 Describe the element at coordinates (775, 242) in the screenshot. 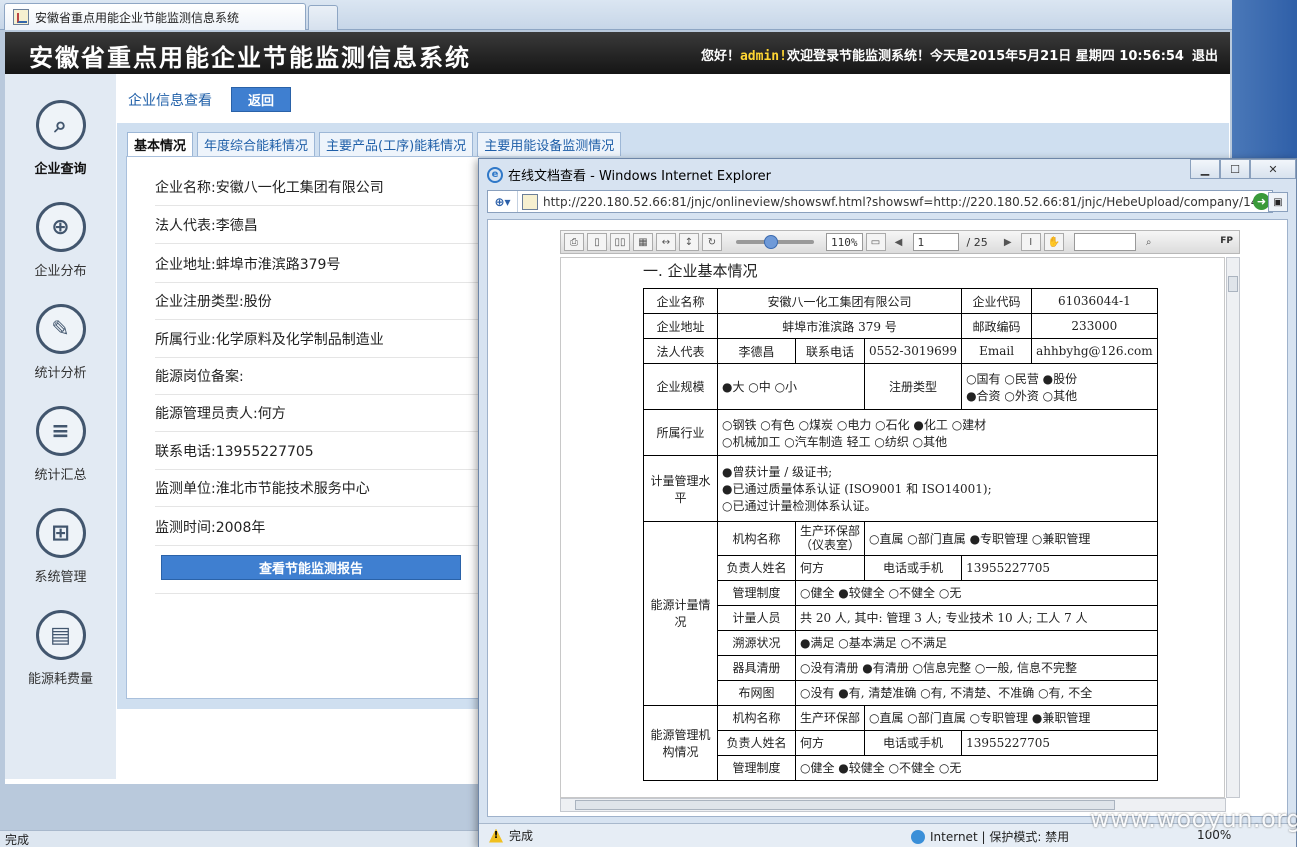

I see `zoom-slider` at that location.